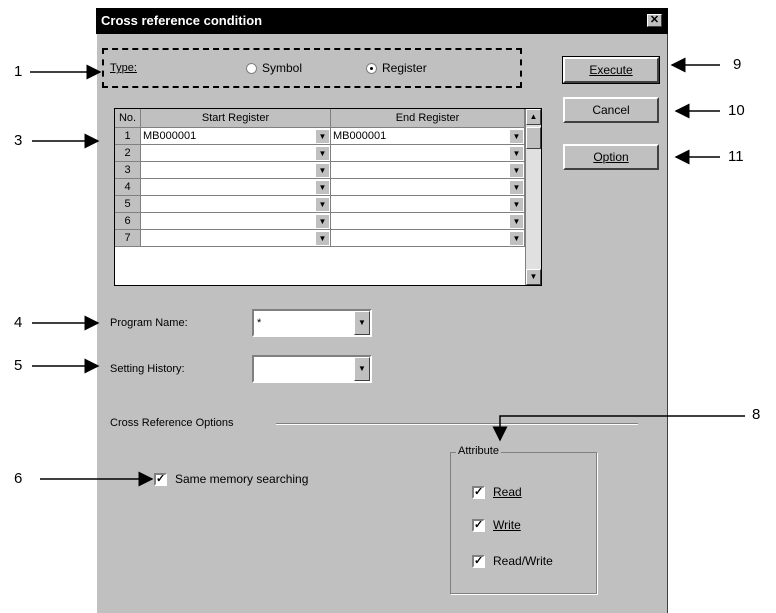 The height and width of the screenshot is (613, 776). What do you see at coordinates (756, 414) in the screenshot?
I see `callout-8: 8` at bounding box center [756, 414].